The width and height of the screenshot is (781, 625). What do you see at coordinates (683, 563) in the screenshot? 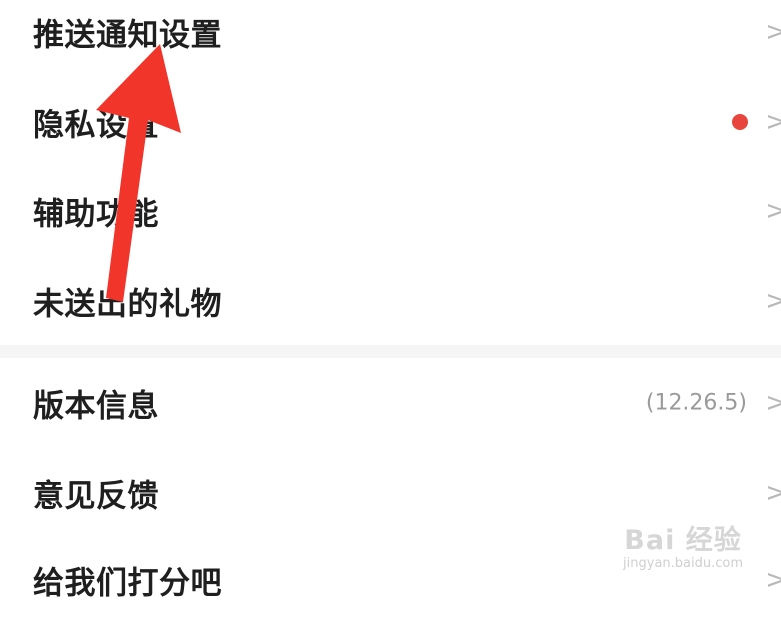
I see `watermark-url: jingyan.baidu.com` at bounding box center [683, 563].